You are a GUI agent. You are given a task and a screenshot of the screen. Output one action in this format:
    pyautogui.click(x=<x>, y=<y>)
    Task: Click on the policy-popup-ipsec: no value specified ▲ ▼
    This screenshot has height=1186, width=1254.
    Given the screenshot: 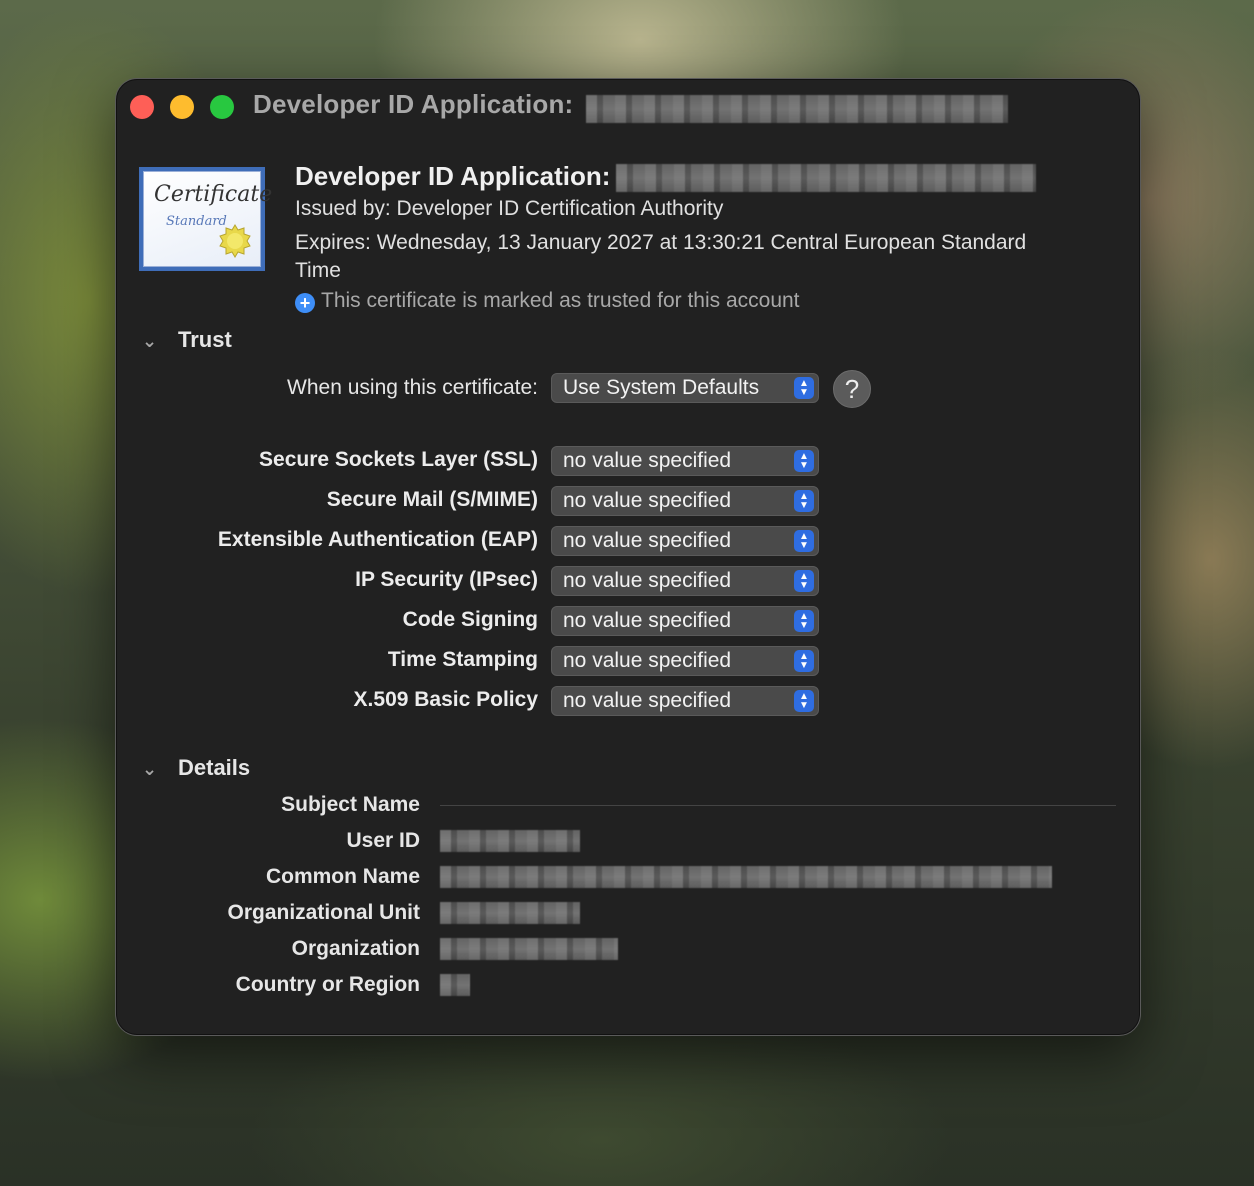 What is the action you would take?
    pyautogui.click(x=685, y=581)
    